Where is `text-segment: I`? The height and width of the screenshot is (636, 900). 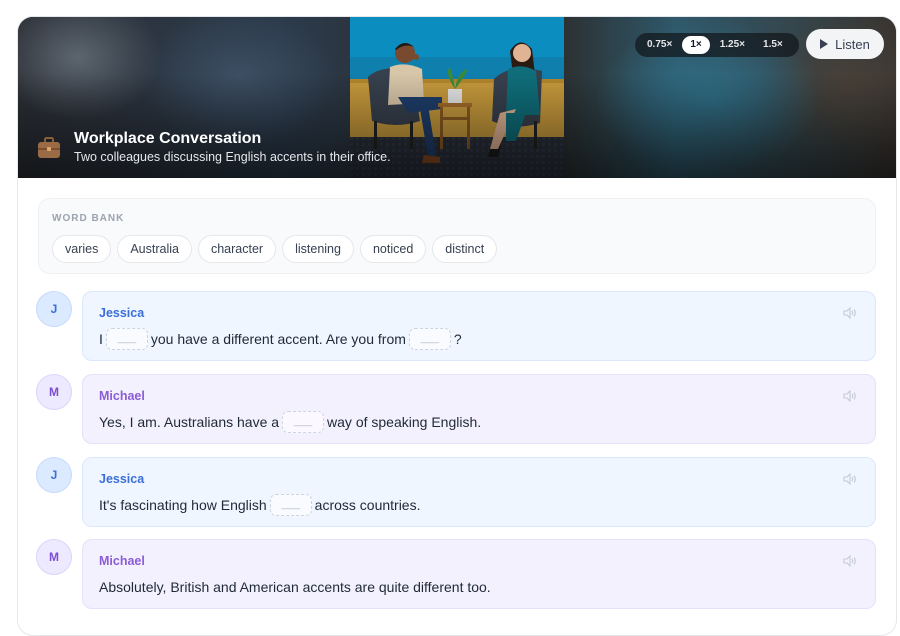
text-segment: I is located at coordinates (101, 339).